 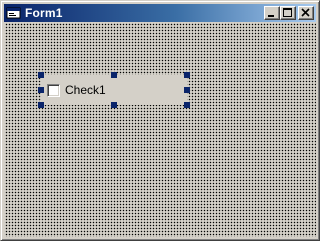 What do you see at coordinates (53, 90) in the screenshot?
I see `checkbox-box` at bounding box center [53, 90].